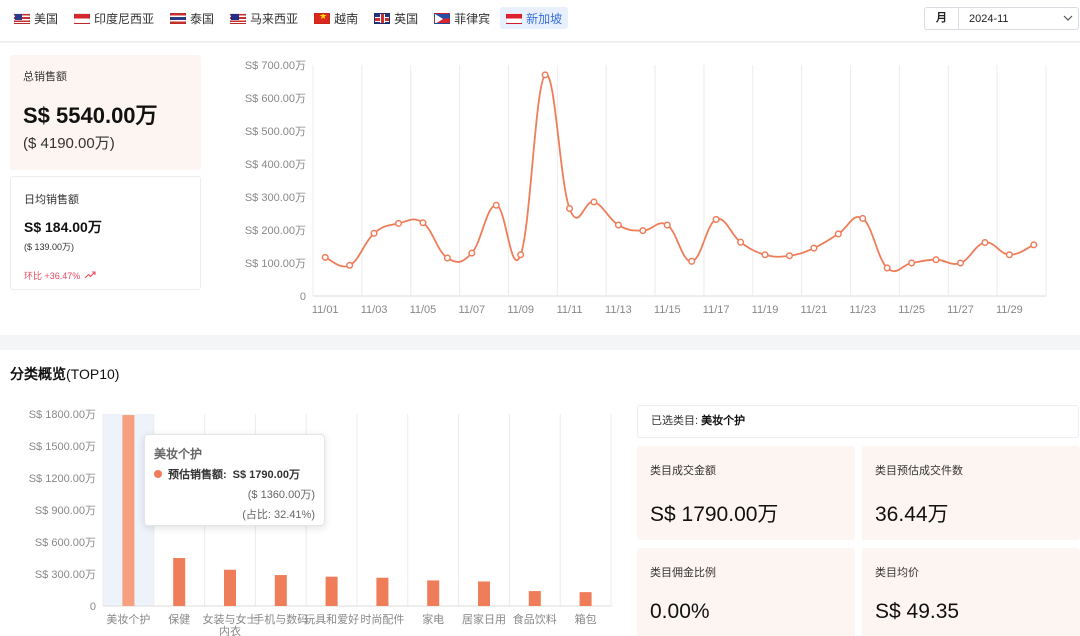 This screenshot has width=1080, height=636. I want to click on country-tab-ph: 菲律宾, so click(462, 18).